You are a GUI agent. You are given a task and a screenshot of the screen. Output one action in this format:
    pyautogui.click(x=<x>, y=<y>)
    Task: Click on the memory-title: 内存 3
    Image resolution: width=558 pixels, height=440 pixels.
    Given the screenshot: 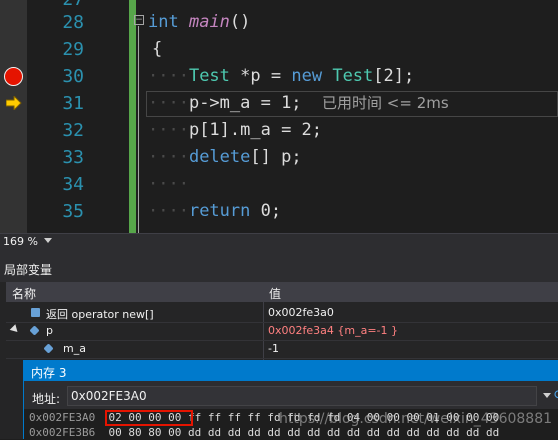 What is the action you would take?
    pyautogui.click(x=49, y=373)
    